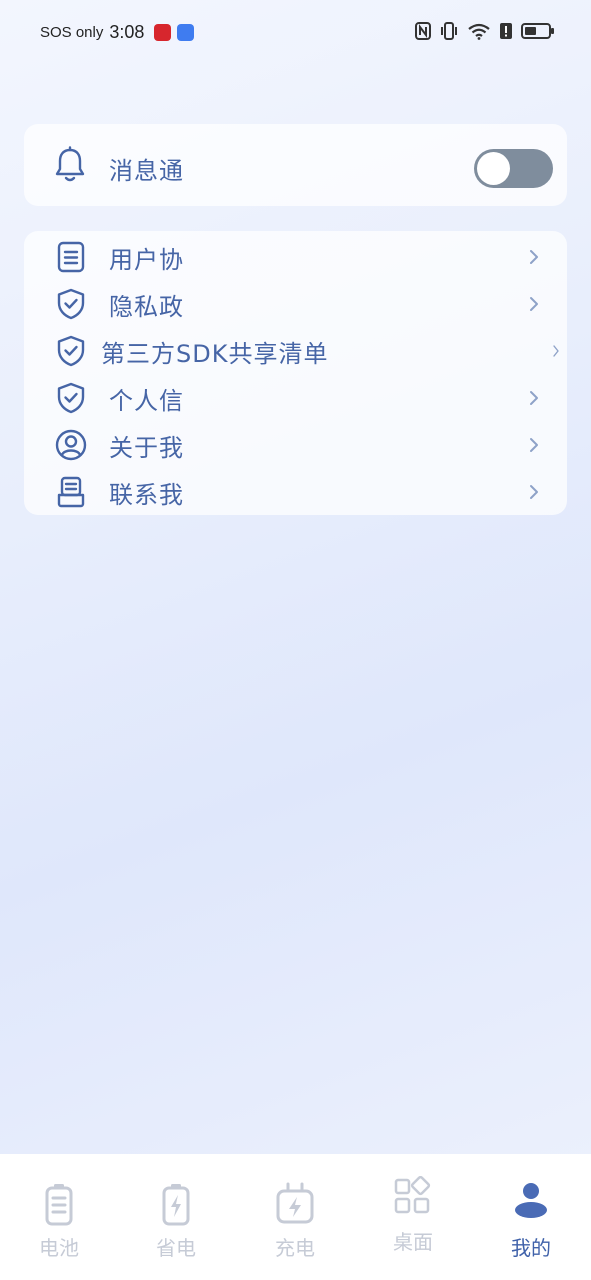 This screenshot has height=1280, width=591. What do you see at coordinates (531, 1200) in the screenshot?
I see `user-icon` at bounding box center [531, 1200].